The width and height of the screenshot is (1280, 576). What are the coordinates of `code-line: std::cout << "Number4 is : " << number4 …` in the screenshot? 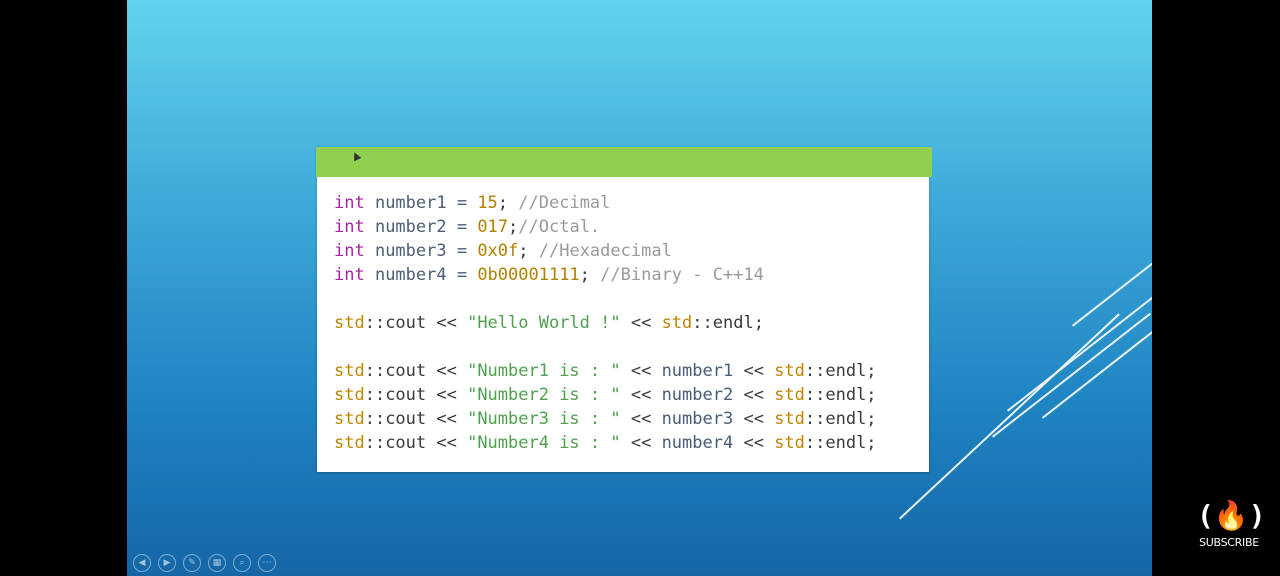 It's located at (605, 443).